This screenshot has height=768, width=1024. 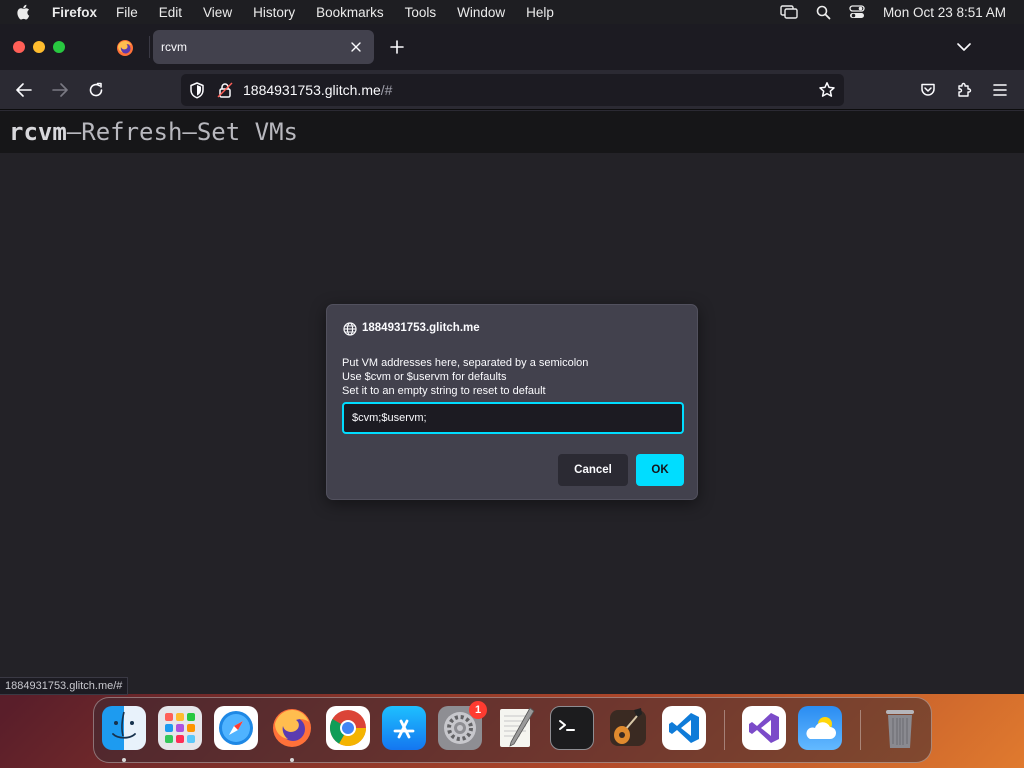 I want to click on puzzle-piece-icon, so click(x=965, y=89).